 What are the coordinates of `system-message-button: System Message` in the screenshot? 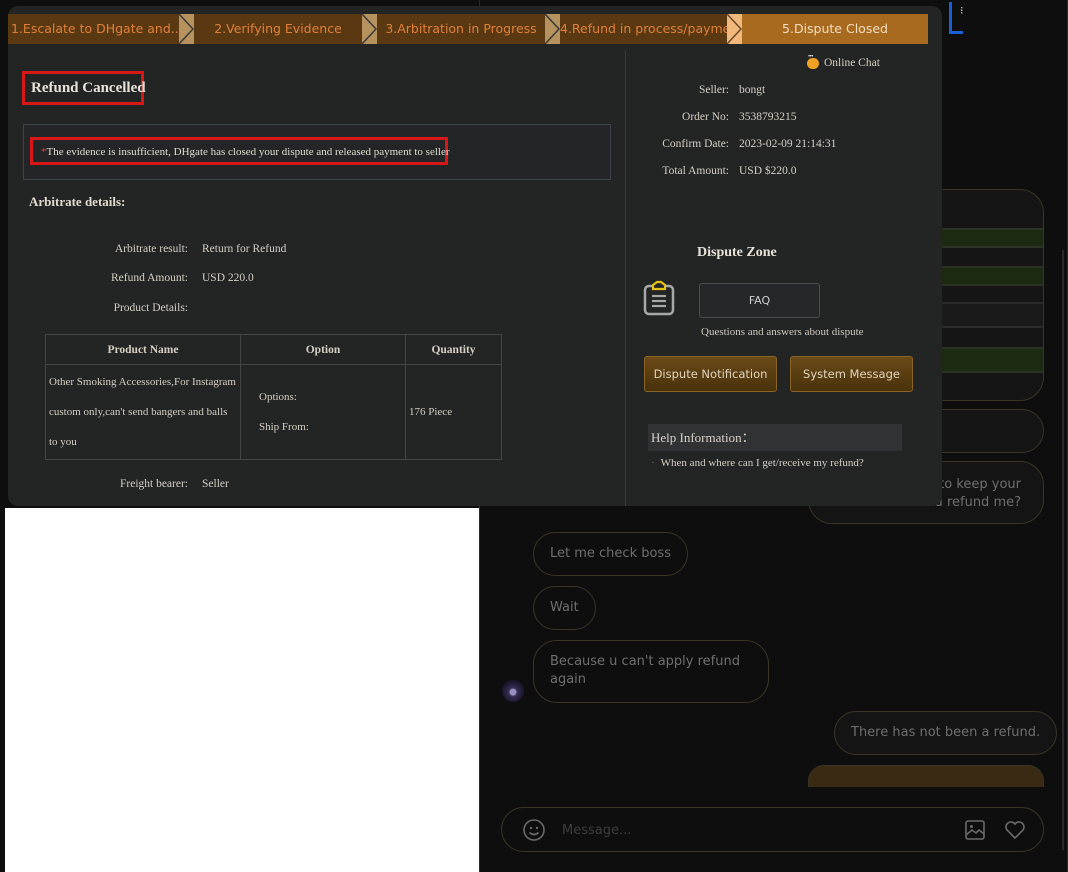 It's located at (851, 374).